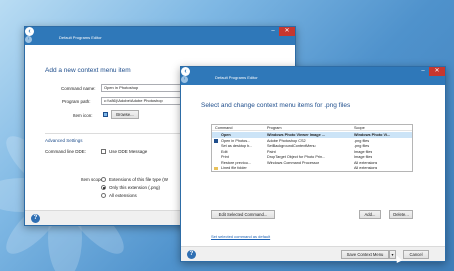 This screenshot has height=271, width=454. Describe the element at coordinates (312, 128) in the screenshot. I see `table-header-row: Command Program Scope` at that location.